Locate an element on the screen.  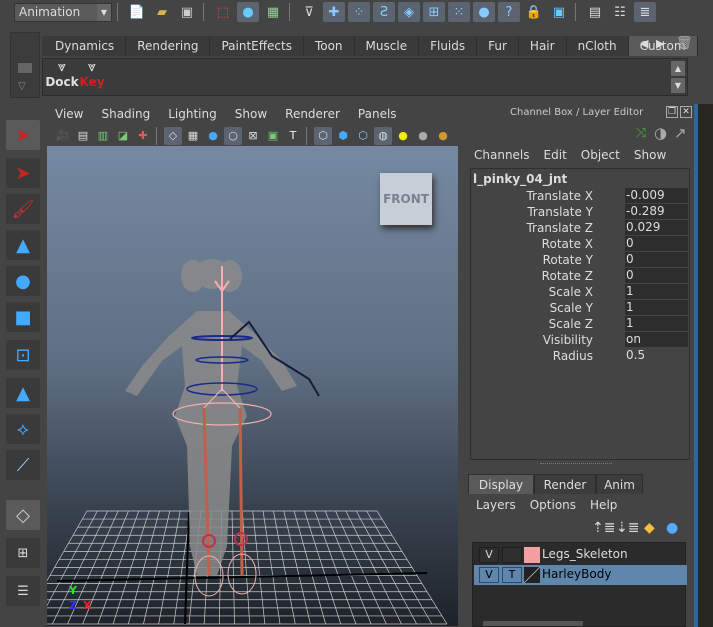
scale-tool: ■ is located at coordinates (23, 317).